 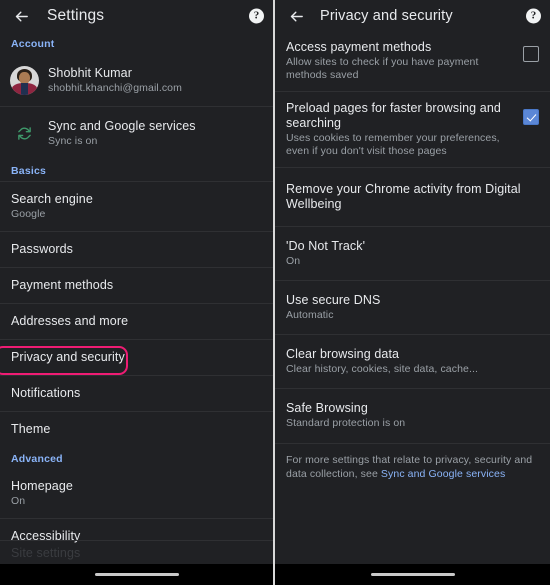 I want to click on list-item-title: Access payment methods, so click(x=359, y=47).